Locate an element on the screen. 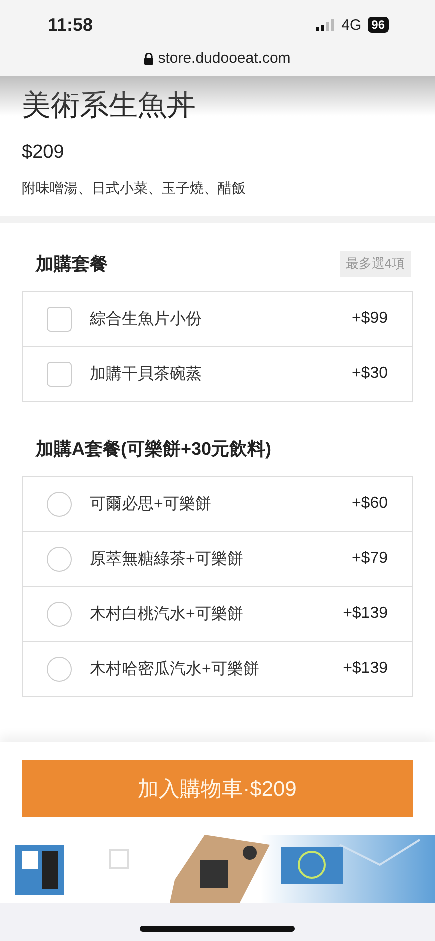  network-label: 4G is located at coordinates (352, 25).